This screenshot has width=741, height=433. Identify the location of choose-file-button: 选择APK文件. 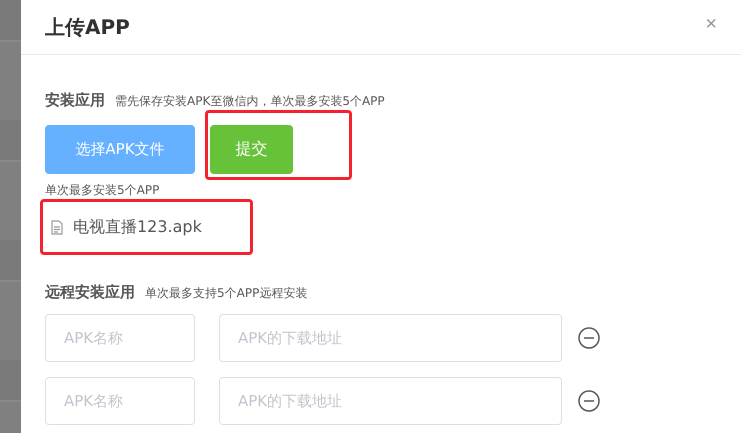
(120, 149).